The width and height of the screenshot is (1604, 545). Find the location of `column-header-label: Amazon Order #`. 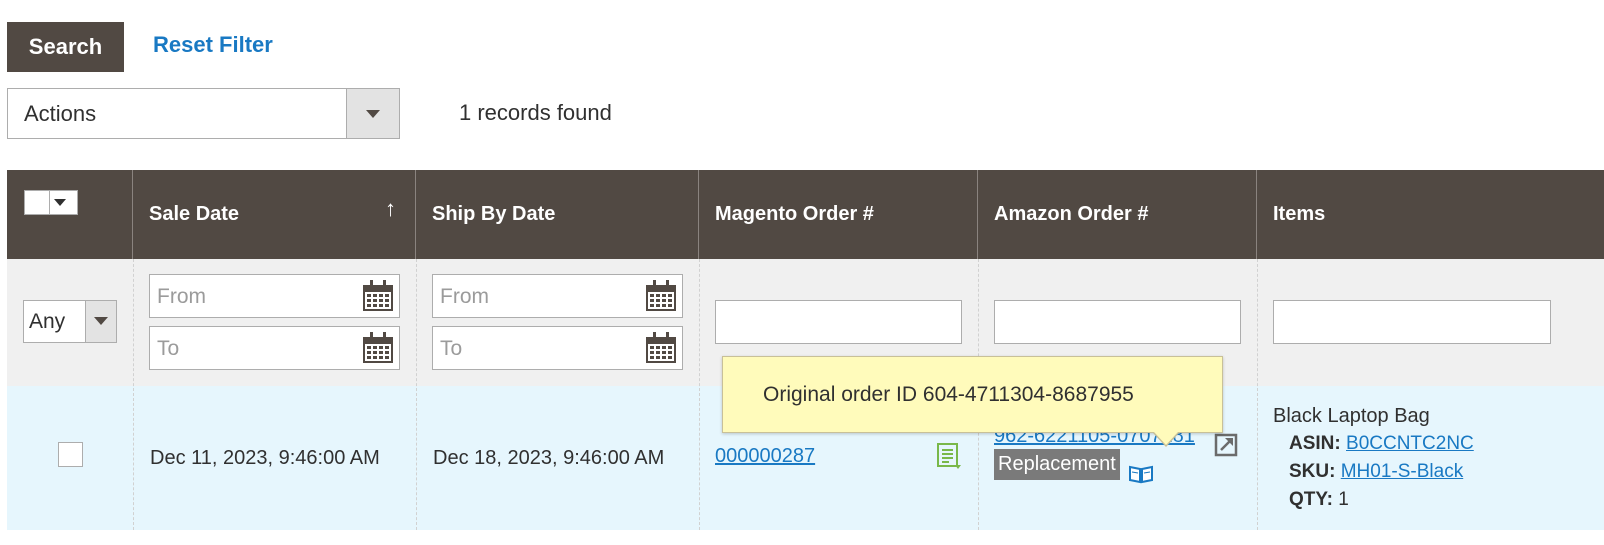

column-header-label: Amazon Order # is located at coordinates (1071, 214).